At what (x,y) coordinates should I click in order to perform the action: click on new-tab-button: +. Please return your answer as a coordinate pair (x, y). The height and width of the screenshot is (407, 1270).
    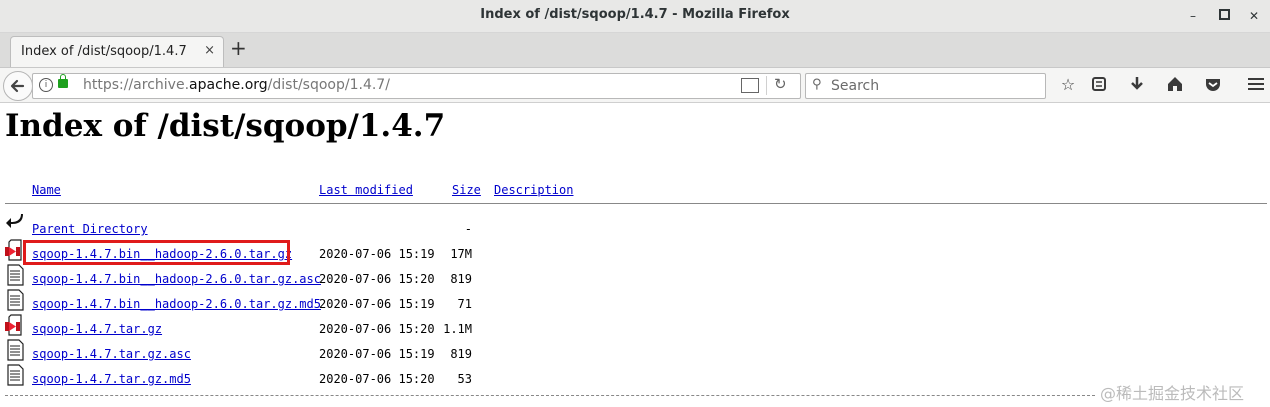
    Looking at the image, I should click on (238, 48).